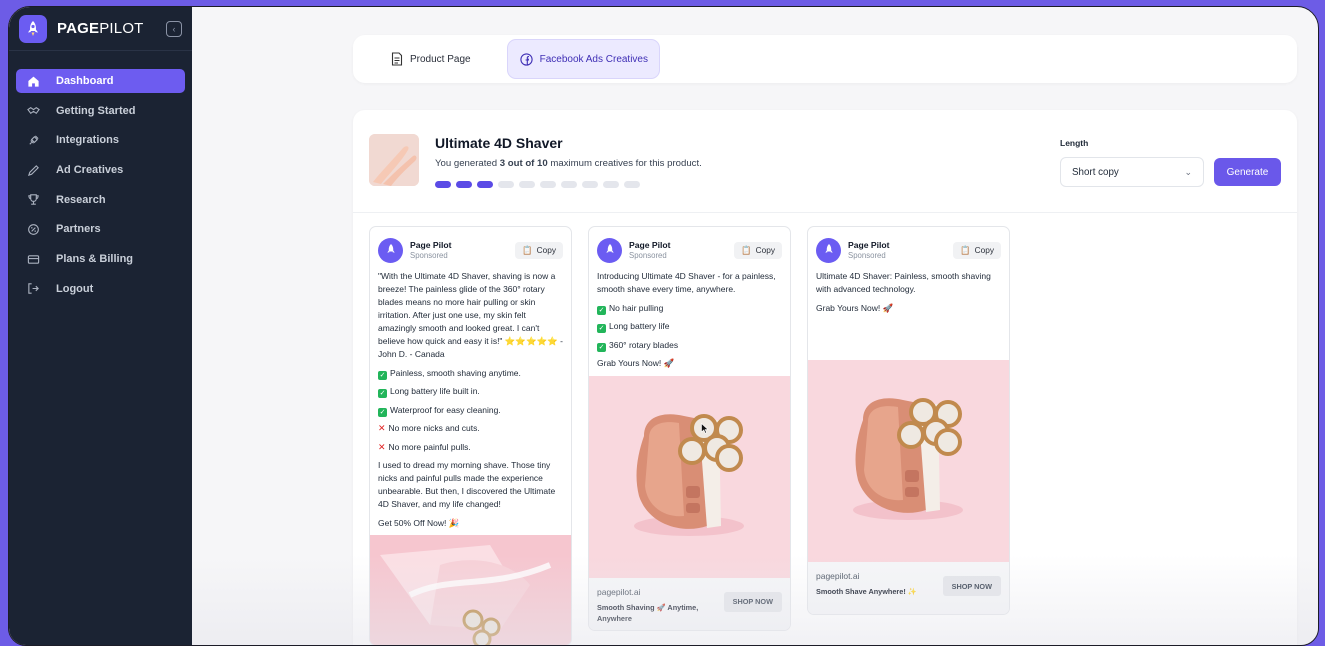  I want to click on length-select: Short copy ⌄, so click(1132, 172).